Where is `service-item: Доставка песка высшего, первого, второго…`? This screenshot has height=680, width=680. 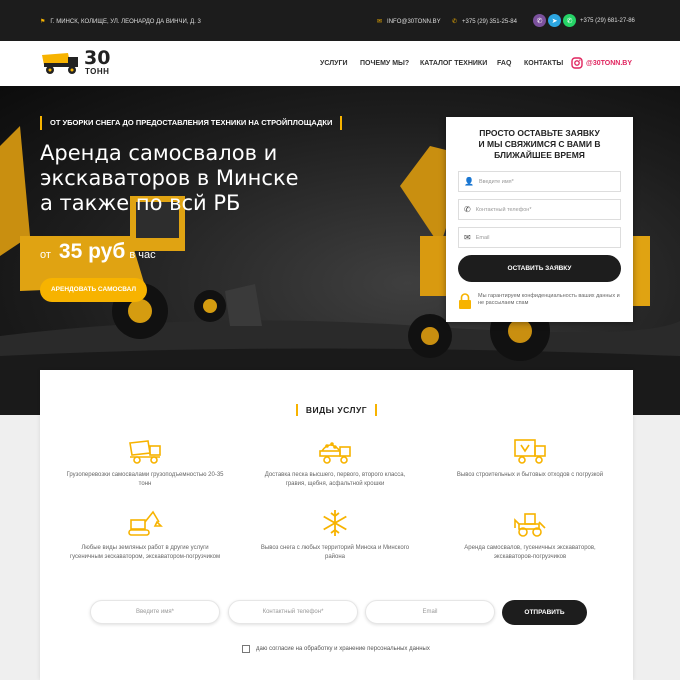
service-item: Доставка песка высшего, первого, второго… is located at coordinates (335, 461).